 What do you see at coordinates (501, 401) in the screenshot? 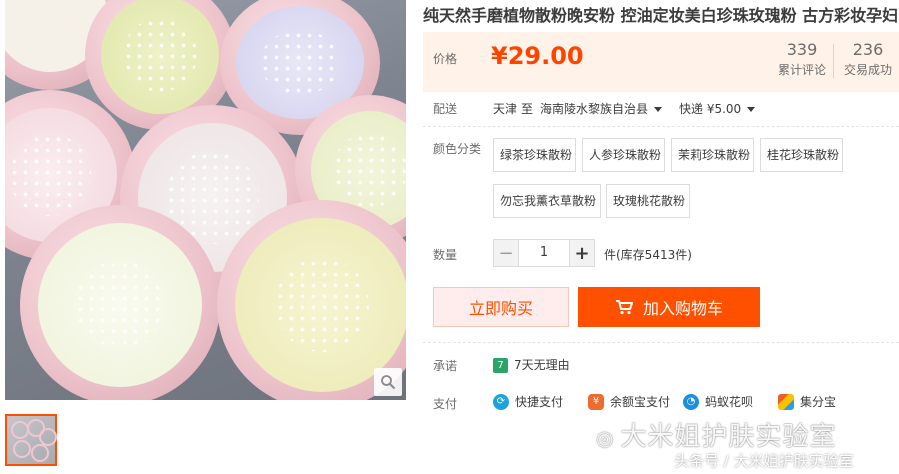
I see `quick-pay-icon: ⟳` at bounding box center [501, 401].